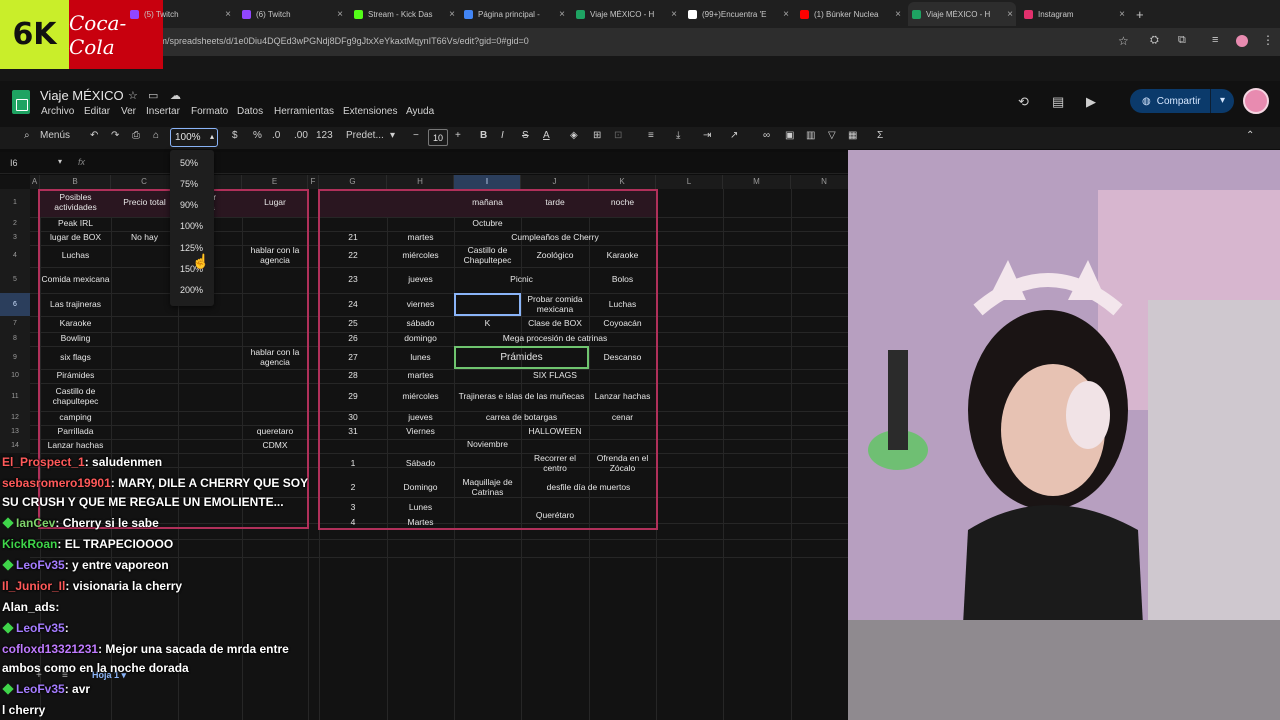  I want to click on queue-icon: ≡, so click(1215, 40).